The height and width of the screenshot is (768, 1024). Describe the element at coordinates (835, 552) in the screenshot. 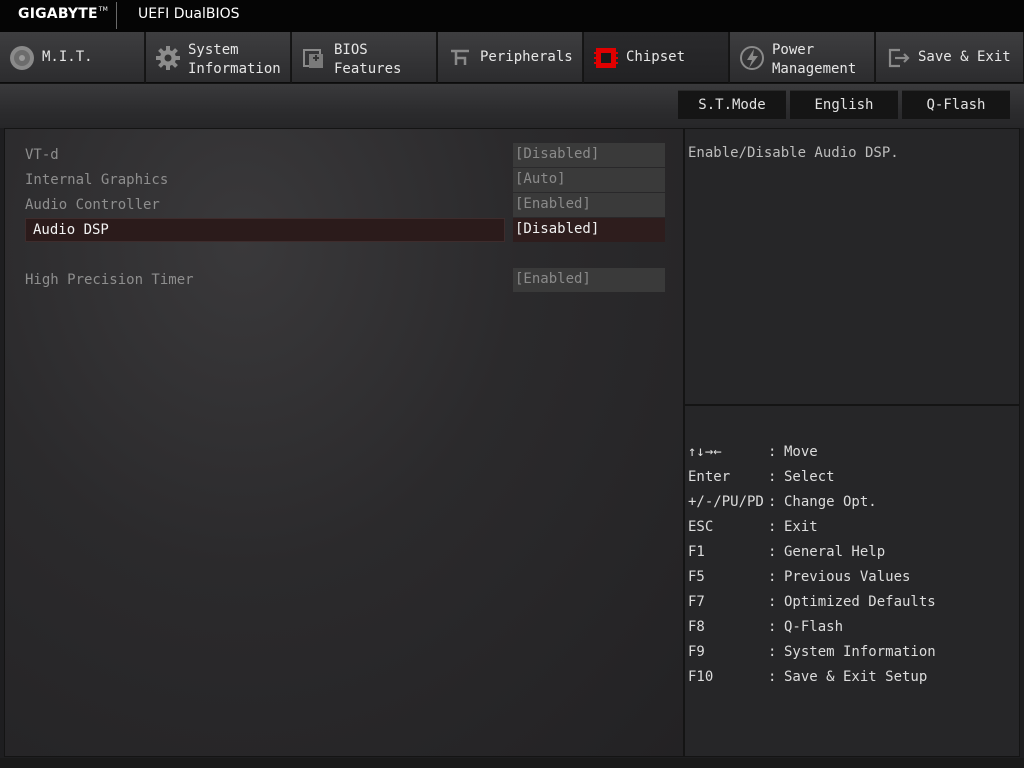

I see `key-description: General Help` at that location.